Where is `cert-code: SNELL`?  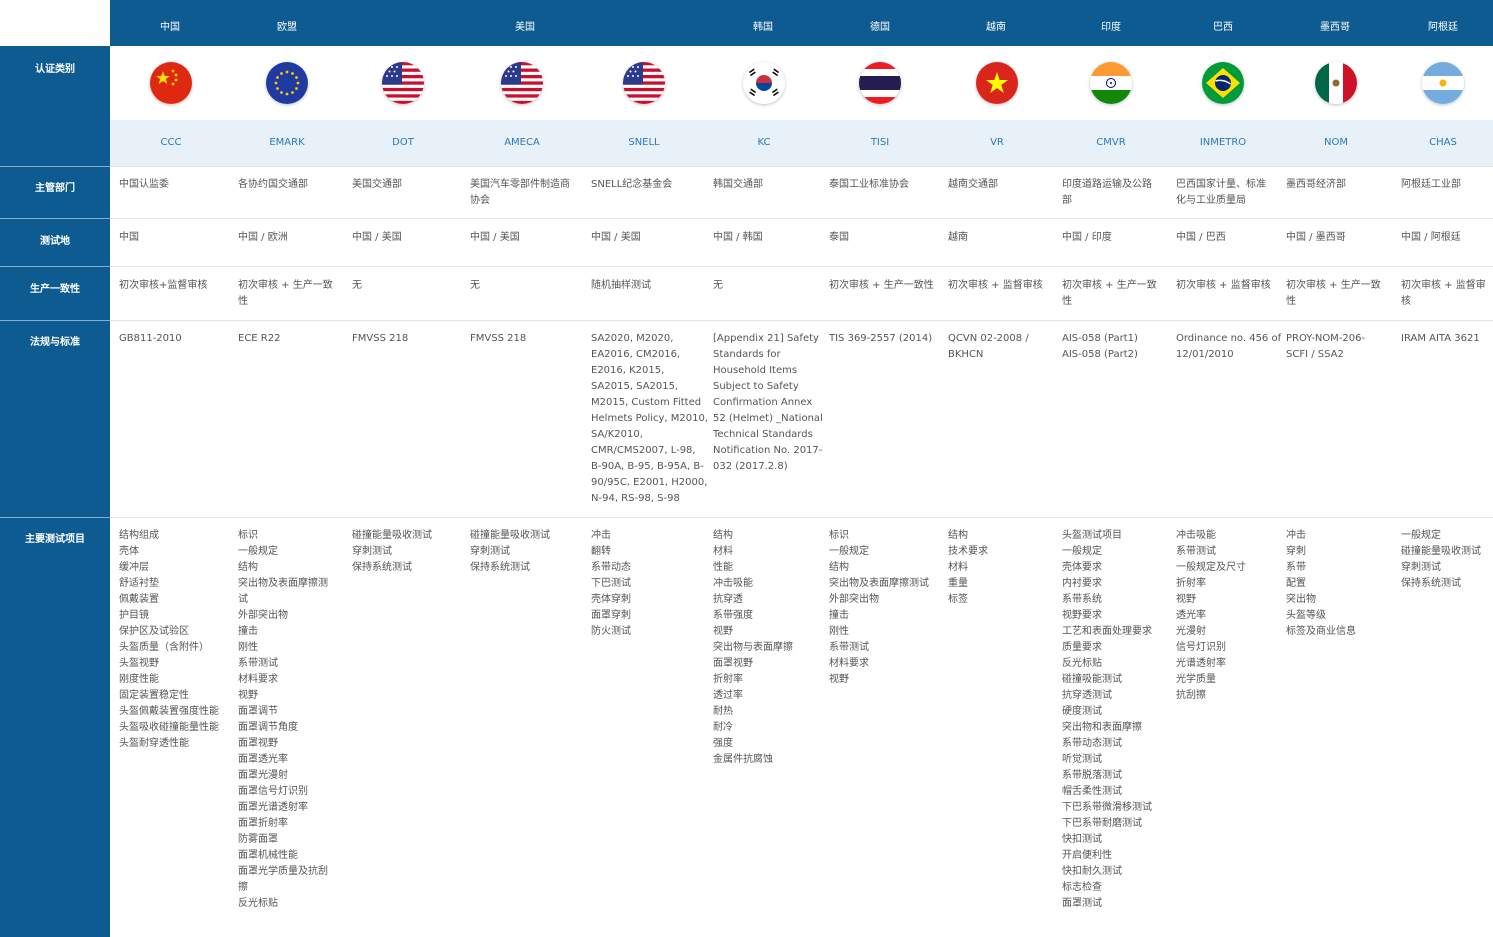
cert-code: SNELL is located at coordinates (644, 142).